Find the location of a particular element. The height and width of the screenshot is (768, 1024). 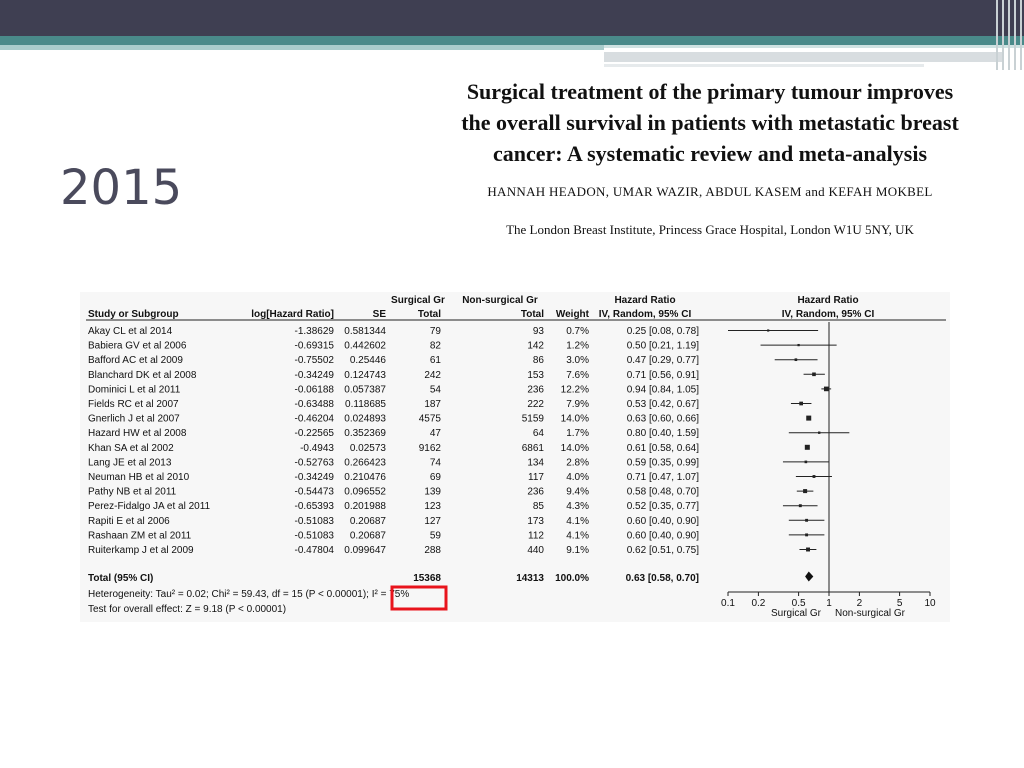

axis-label-favours-surgical: Surgical Gr is located at coordinates (796, 613).